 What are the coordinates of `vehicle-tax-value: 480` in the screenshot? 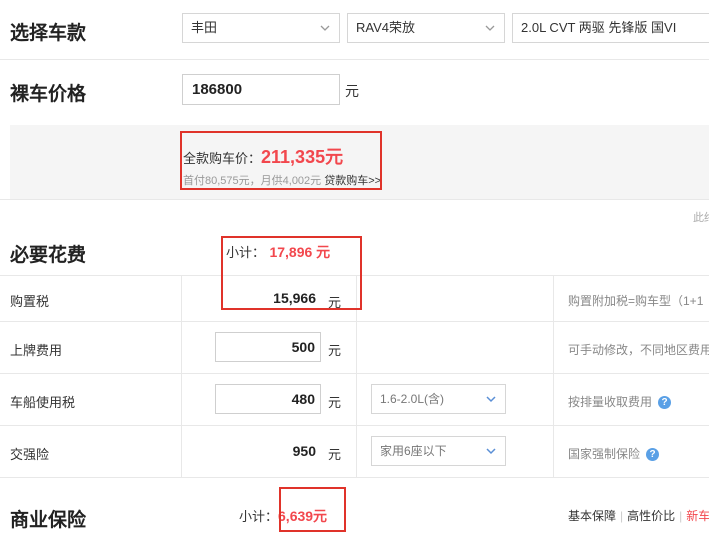 It's located at (303, 399).